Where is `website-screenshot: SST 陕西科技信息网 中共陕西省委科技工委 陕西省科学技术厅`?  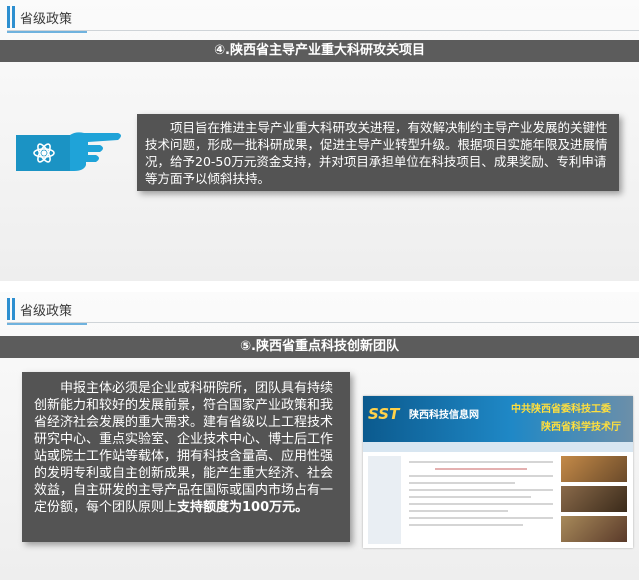
website-screenshot: SST 陕西科技信息网 中共陕西省委科技工委 陕西省科学技术厅 is located at coordinates (498, 472).